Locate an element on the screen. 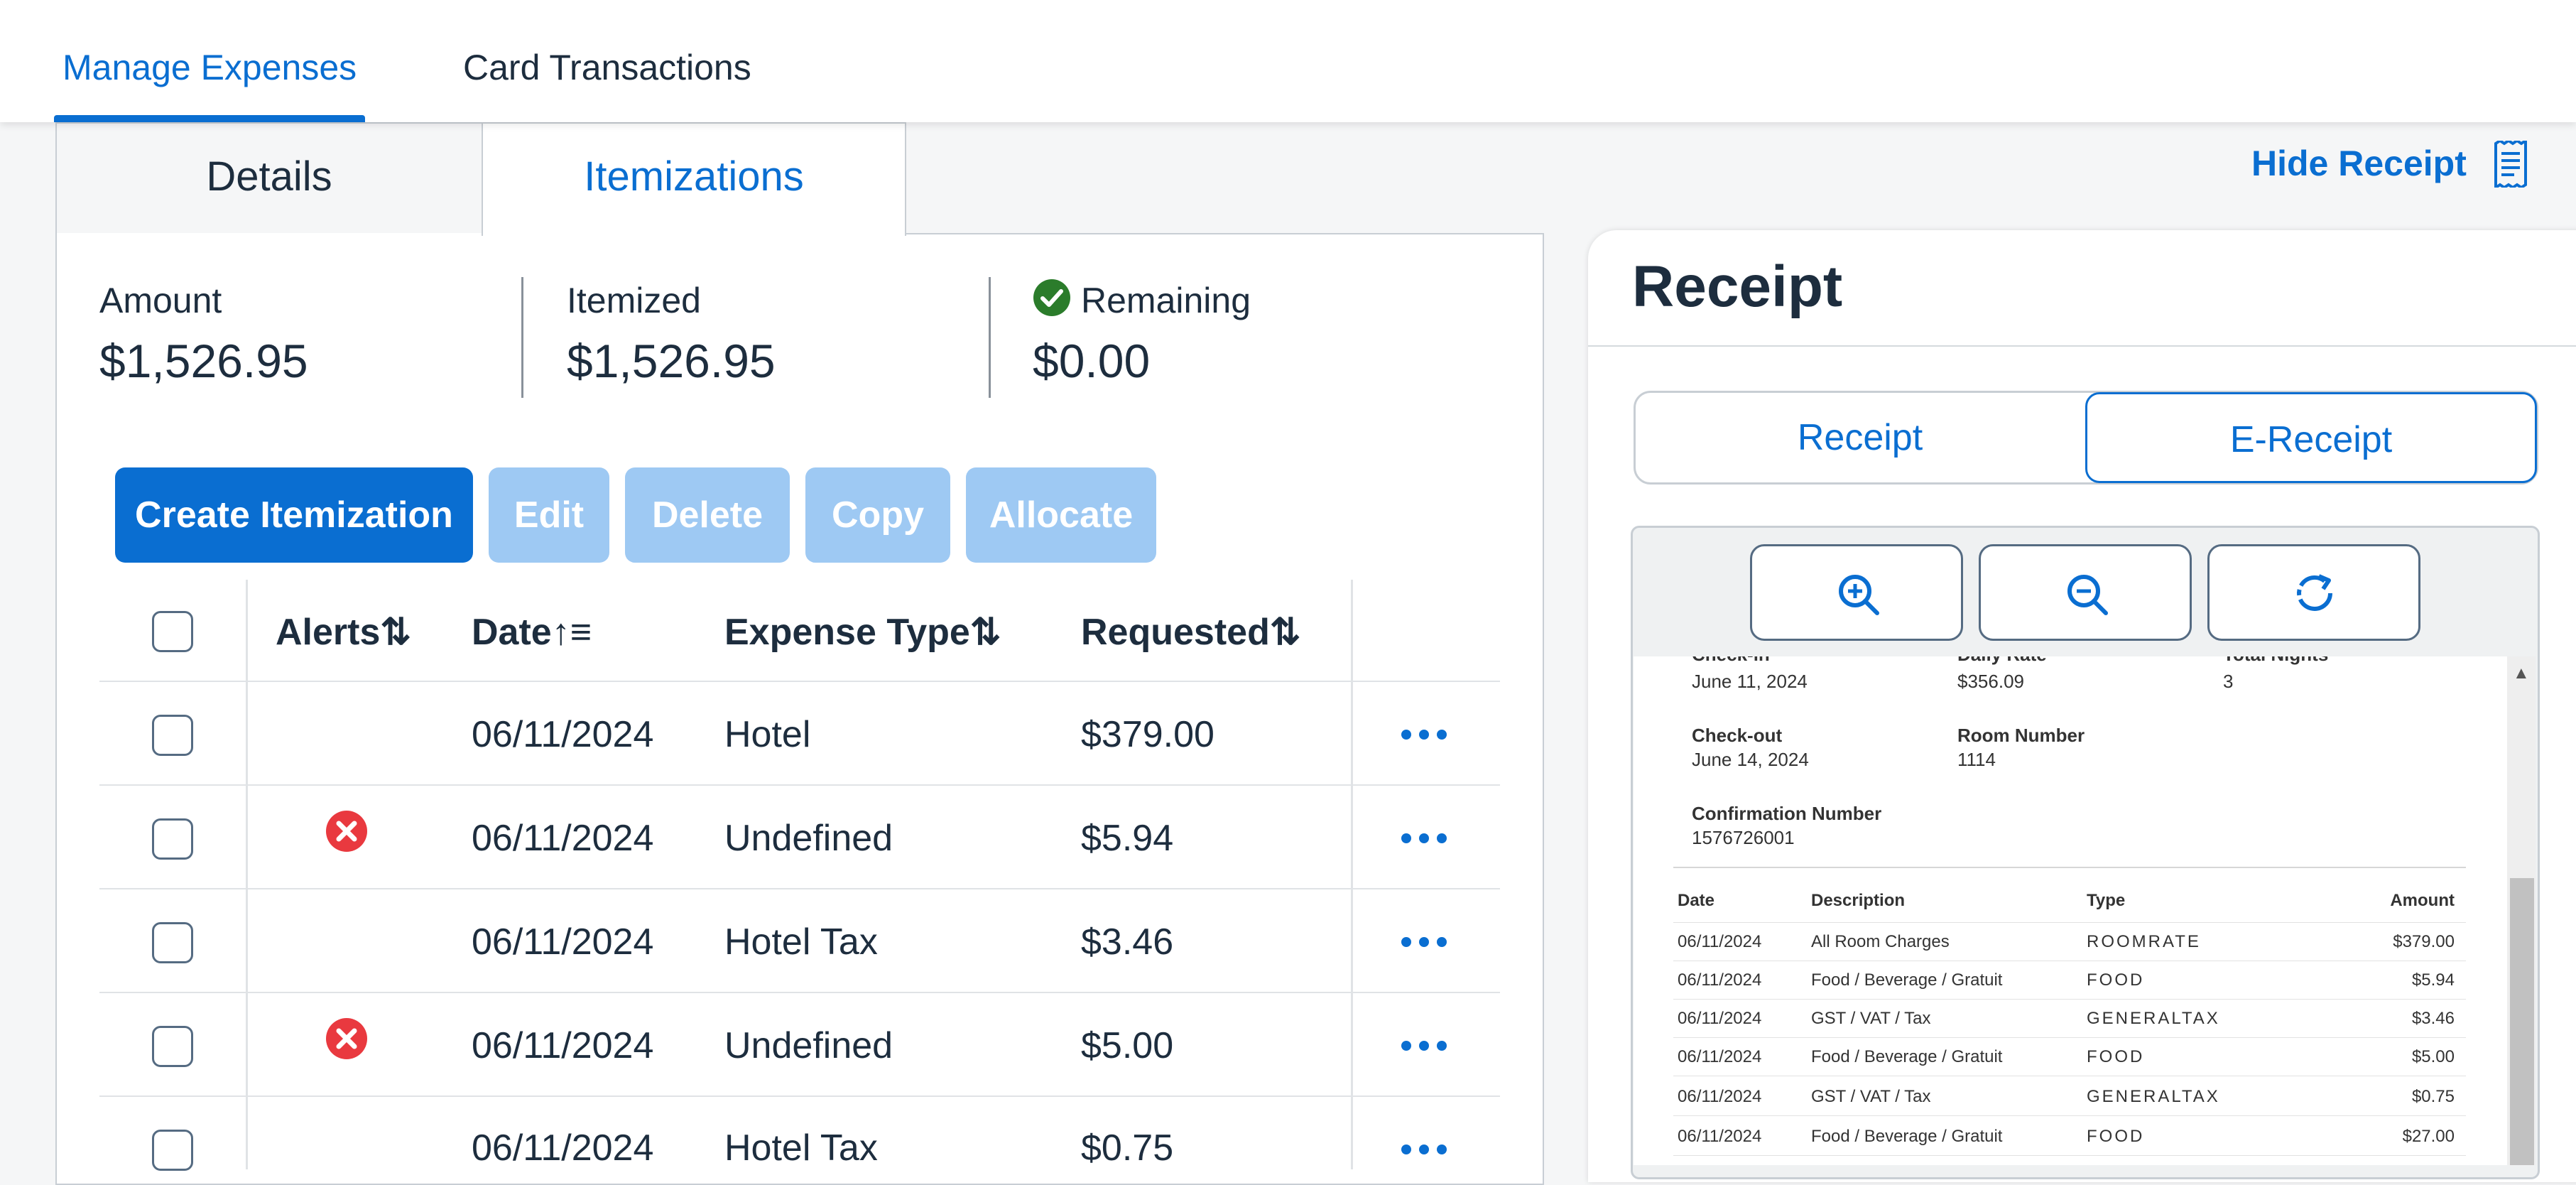  receipt-title: Receipt is located at coordinates (1737, 286).